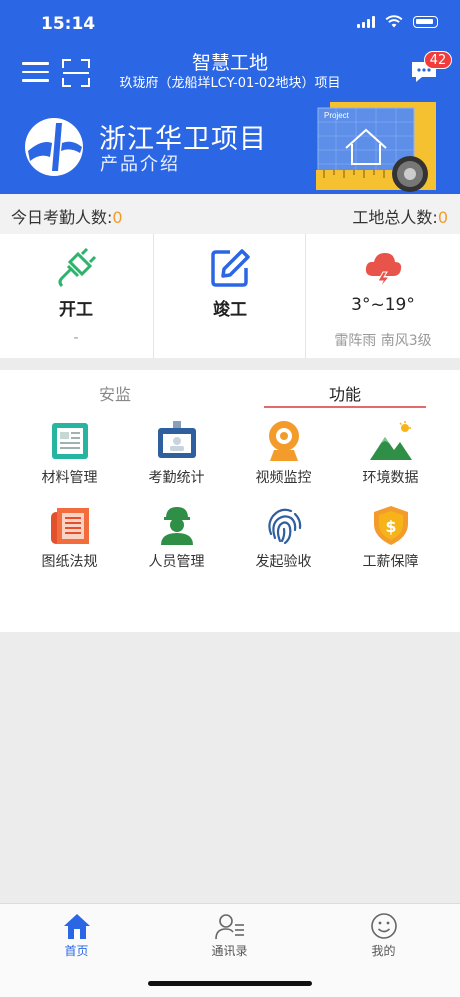 The width and height of the screenshot is (460, 997). What do you see at coordinates (442, 217) in the screenshot?
I see `site-total-value: 0` at bounding box center [442, 217].